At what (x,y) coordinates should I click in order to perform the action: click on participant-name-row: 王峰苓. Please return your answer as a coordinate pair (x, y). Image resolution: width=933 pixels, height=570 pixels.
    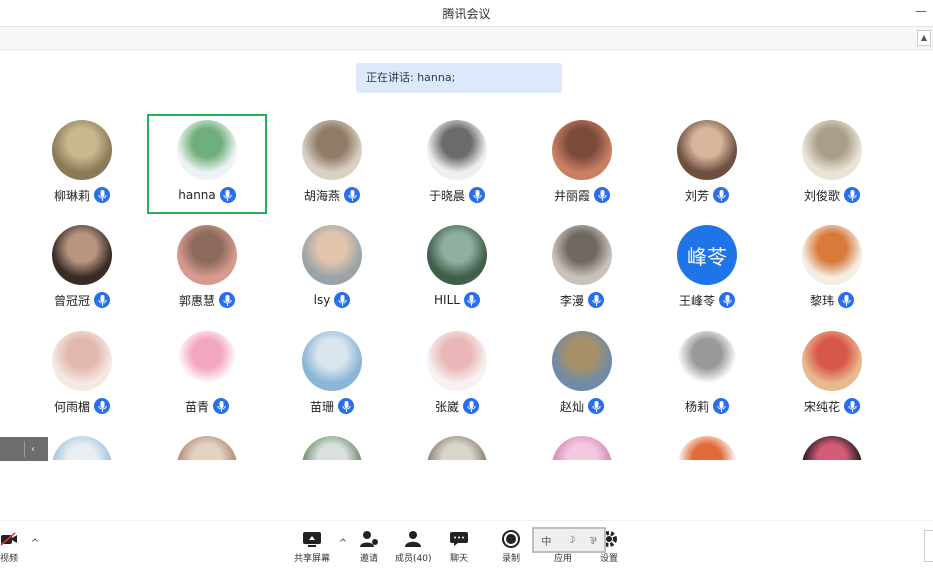
    Looking at the image, I should click on (707, 300).